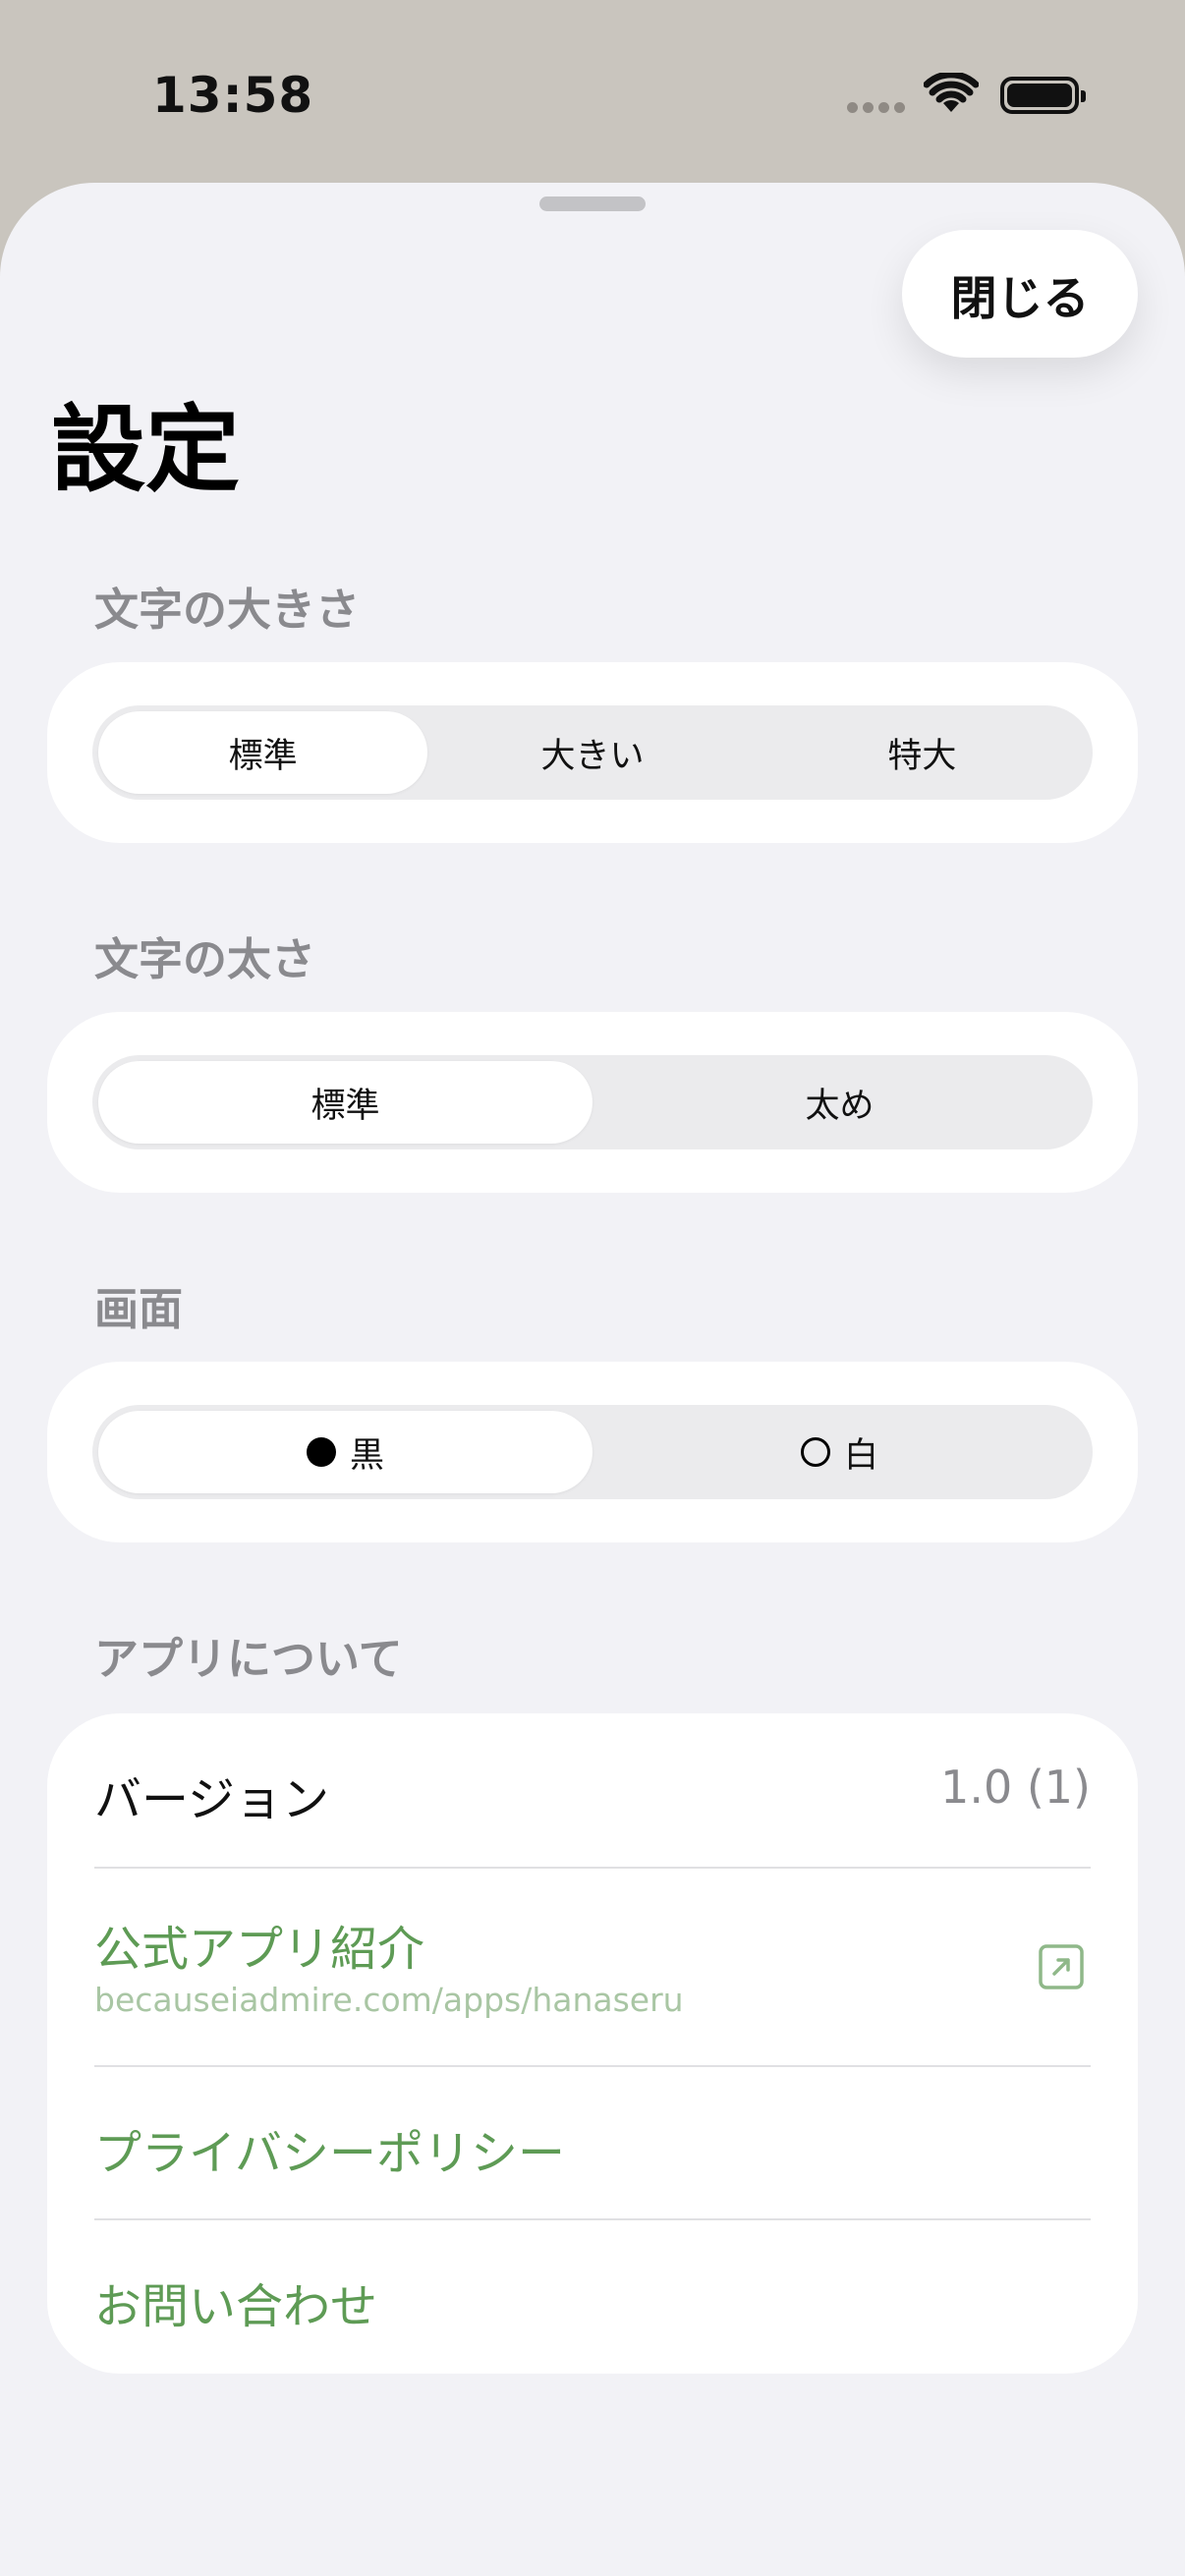  I want to click on status-bar: 13:58, so click(592, 91).